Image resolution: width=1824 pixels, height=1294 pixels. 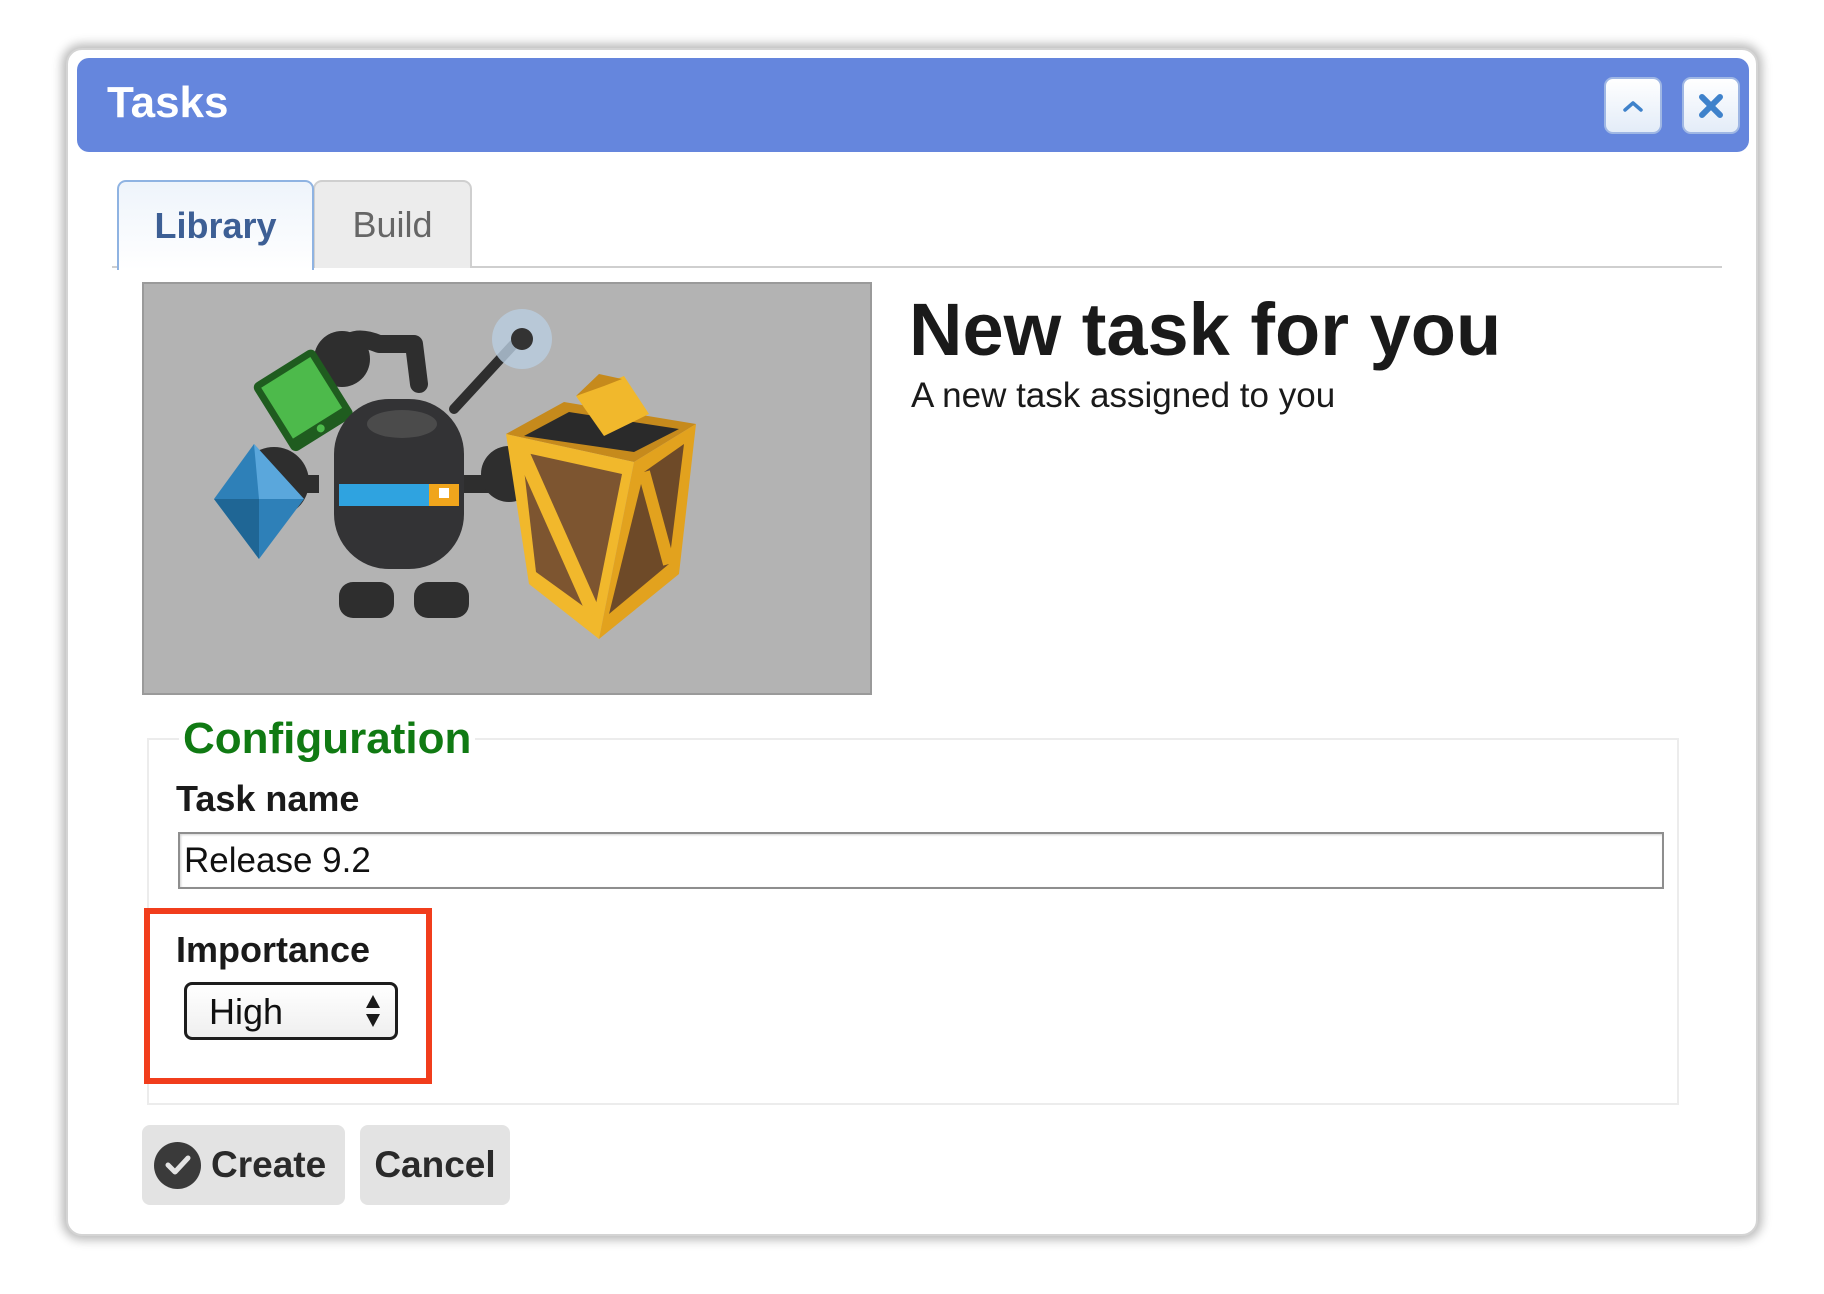 I want to click on dialog-title: Tasks, so click(x=168, y=102).